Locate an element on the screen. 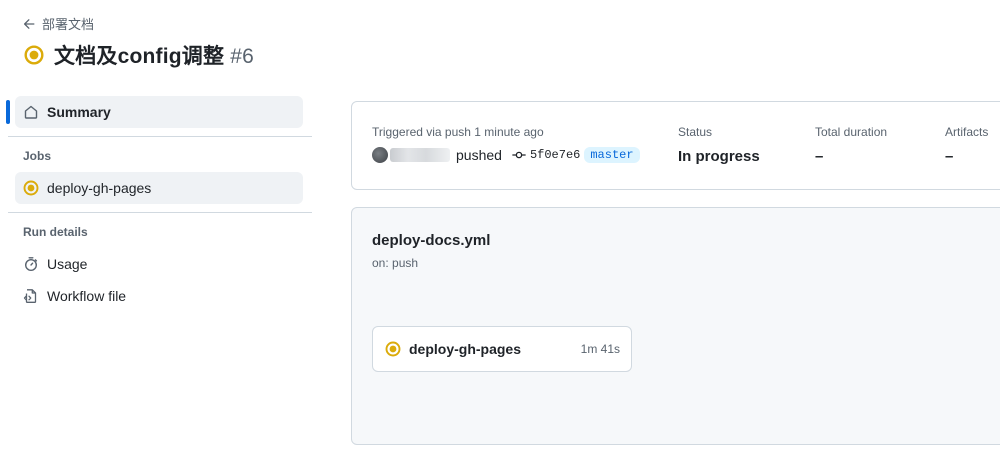 The width and height of the screenshot is (1000, 460). active-indicator is located at coordinates (8, 112).